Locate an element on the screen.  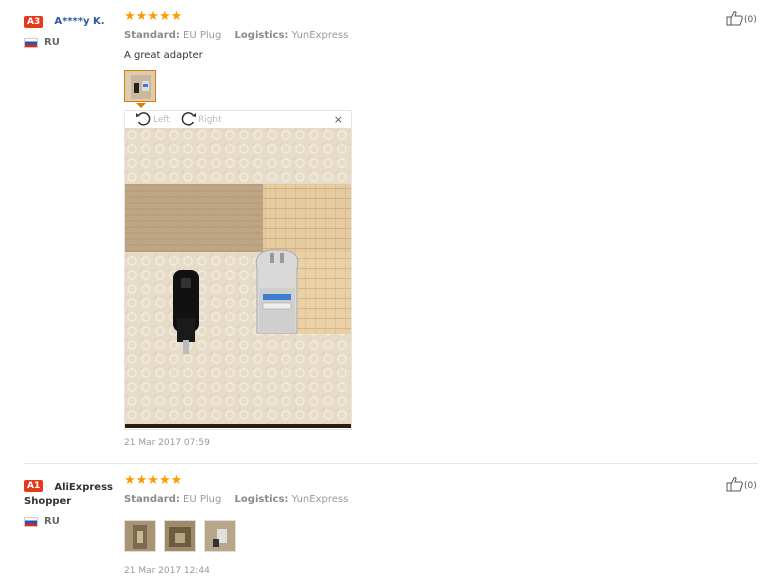
rotate-left-icon is located at coordinates (144, 120).